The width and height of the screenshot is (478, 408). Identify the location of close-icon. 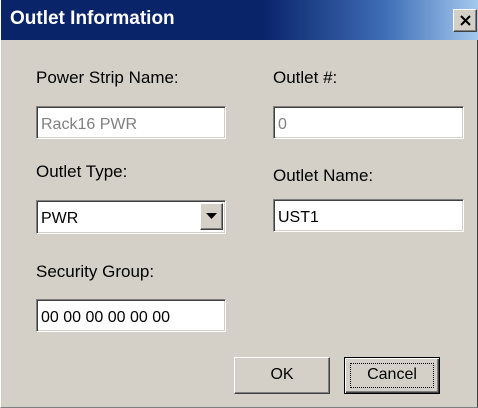
(465, 20).